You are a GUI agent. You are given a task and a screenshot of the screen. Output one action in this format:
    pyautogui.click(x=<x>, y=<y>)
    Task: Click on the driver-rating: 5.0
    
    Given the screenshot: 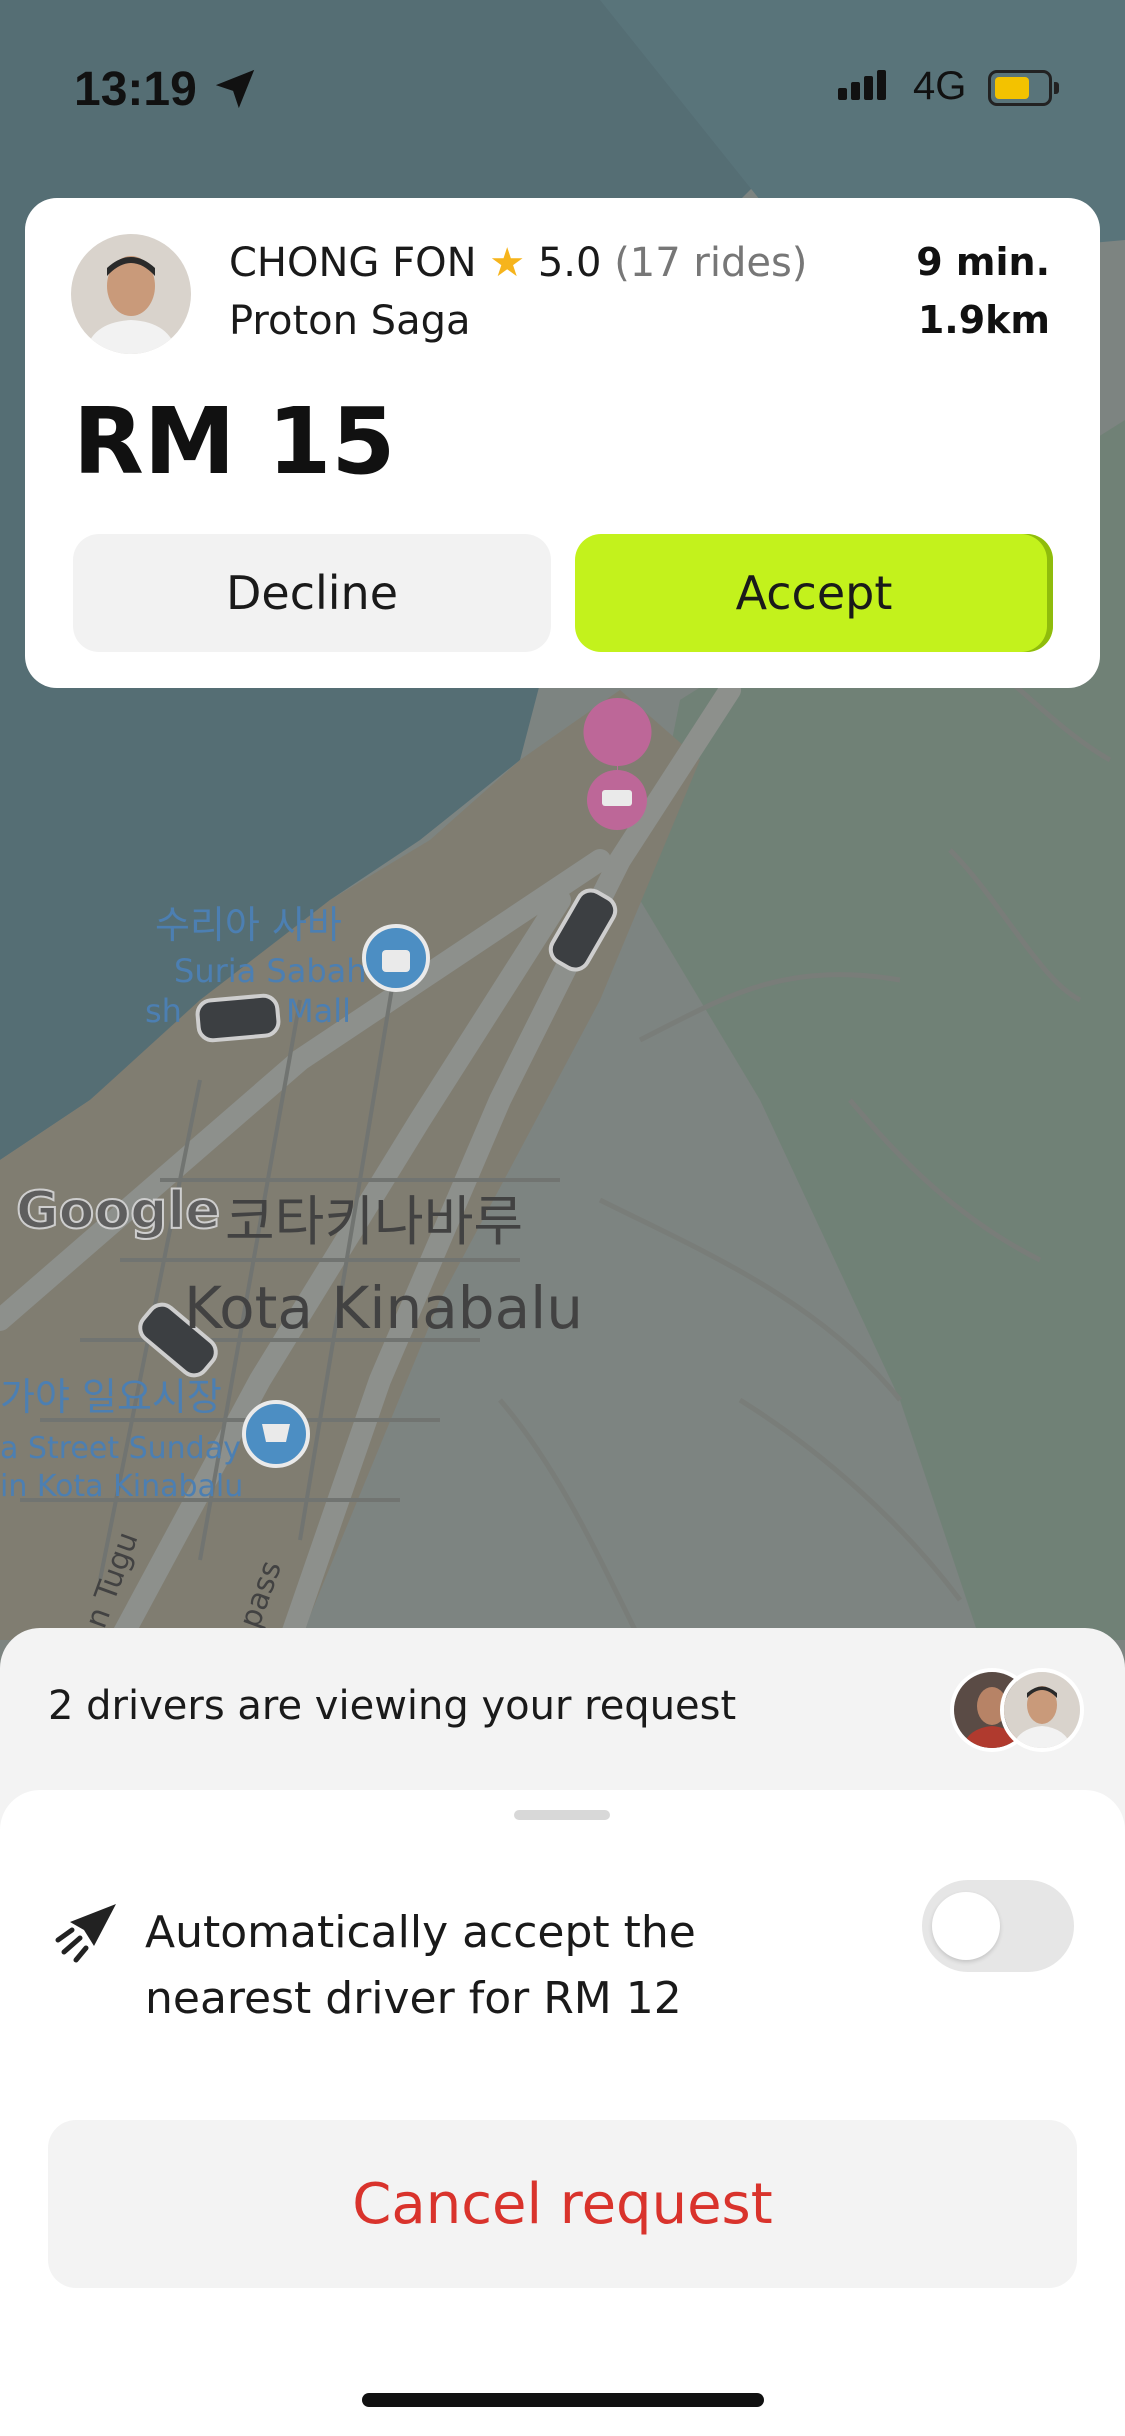 What is the action you would take?
    pyautogui.click(x=569, y=263)
    